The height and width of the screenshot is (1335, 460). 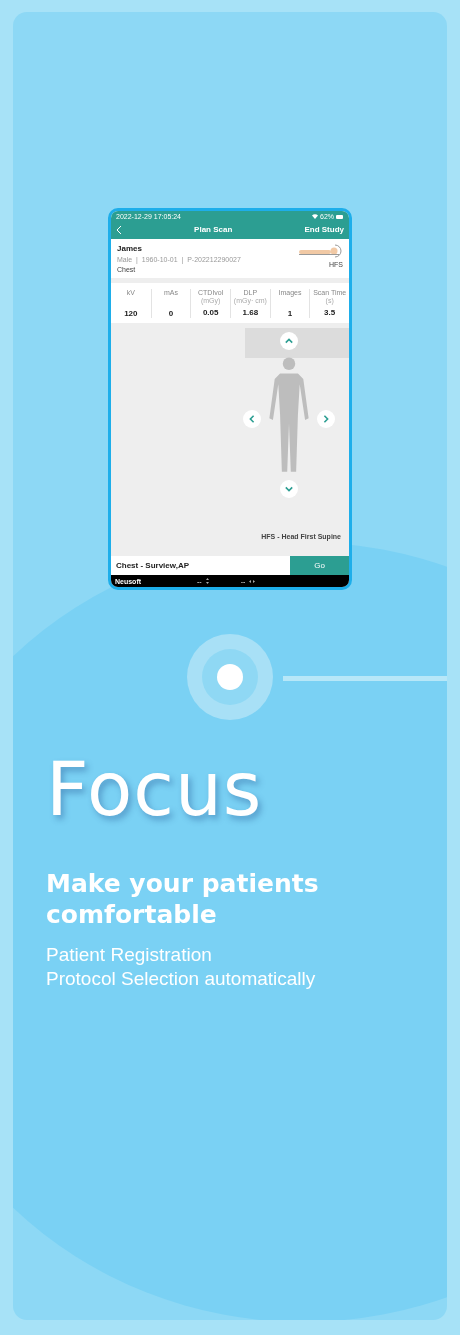 What do you see at coordinates (252, 581) in the screenshot?
I see `horizontal-arrows-icon` at bounding box center [252, 581].